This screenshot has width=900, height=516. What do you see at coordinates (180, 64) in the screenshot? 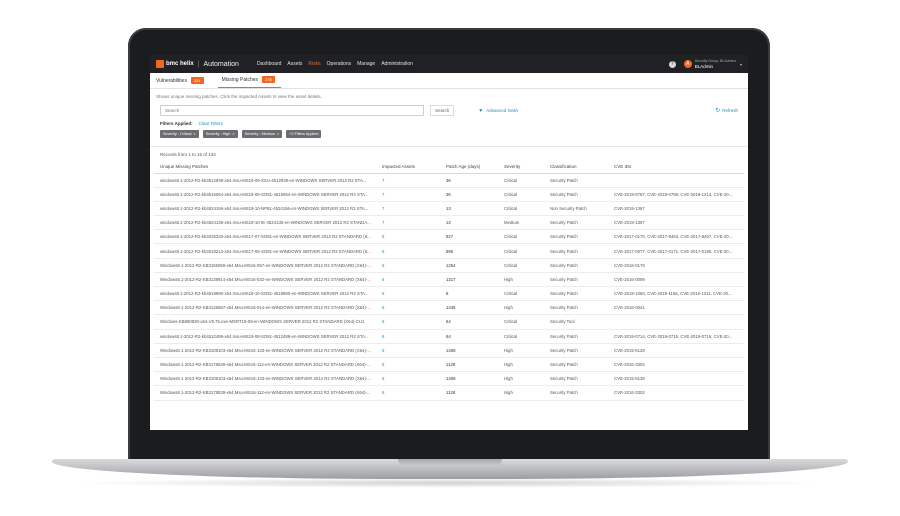
I see `logo-text: bmc helix` at bounding box center [180, 64].